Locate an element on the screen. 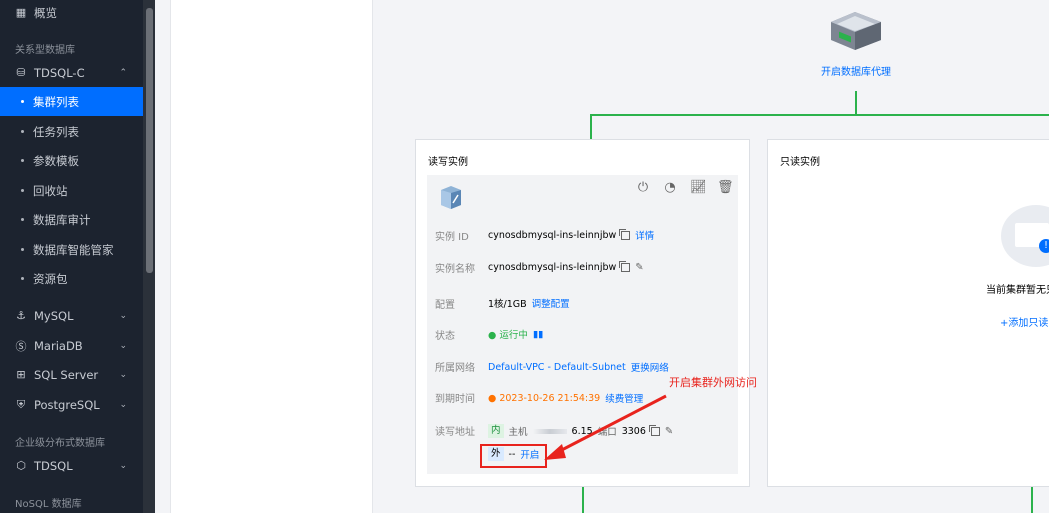 This screenshot has width=1049, height=513. card-title: 只读实例 is located at coordinates (800, 162).